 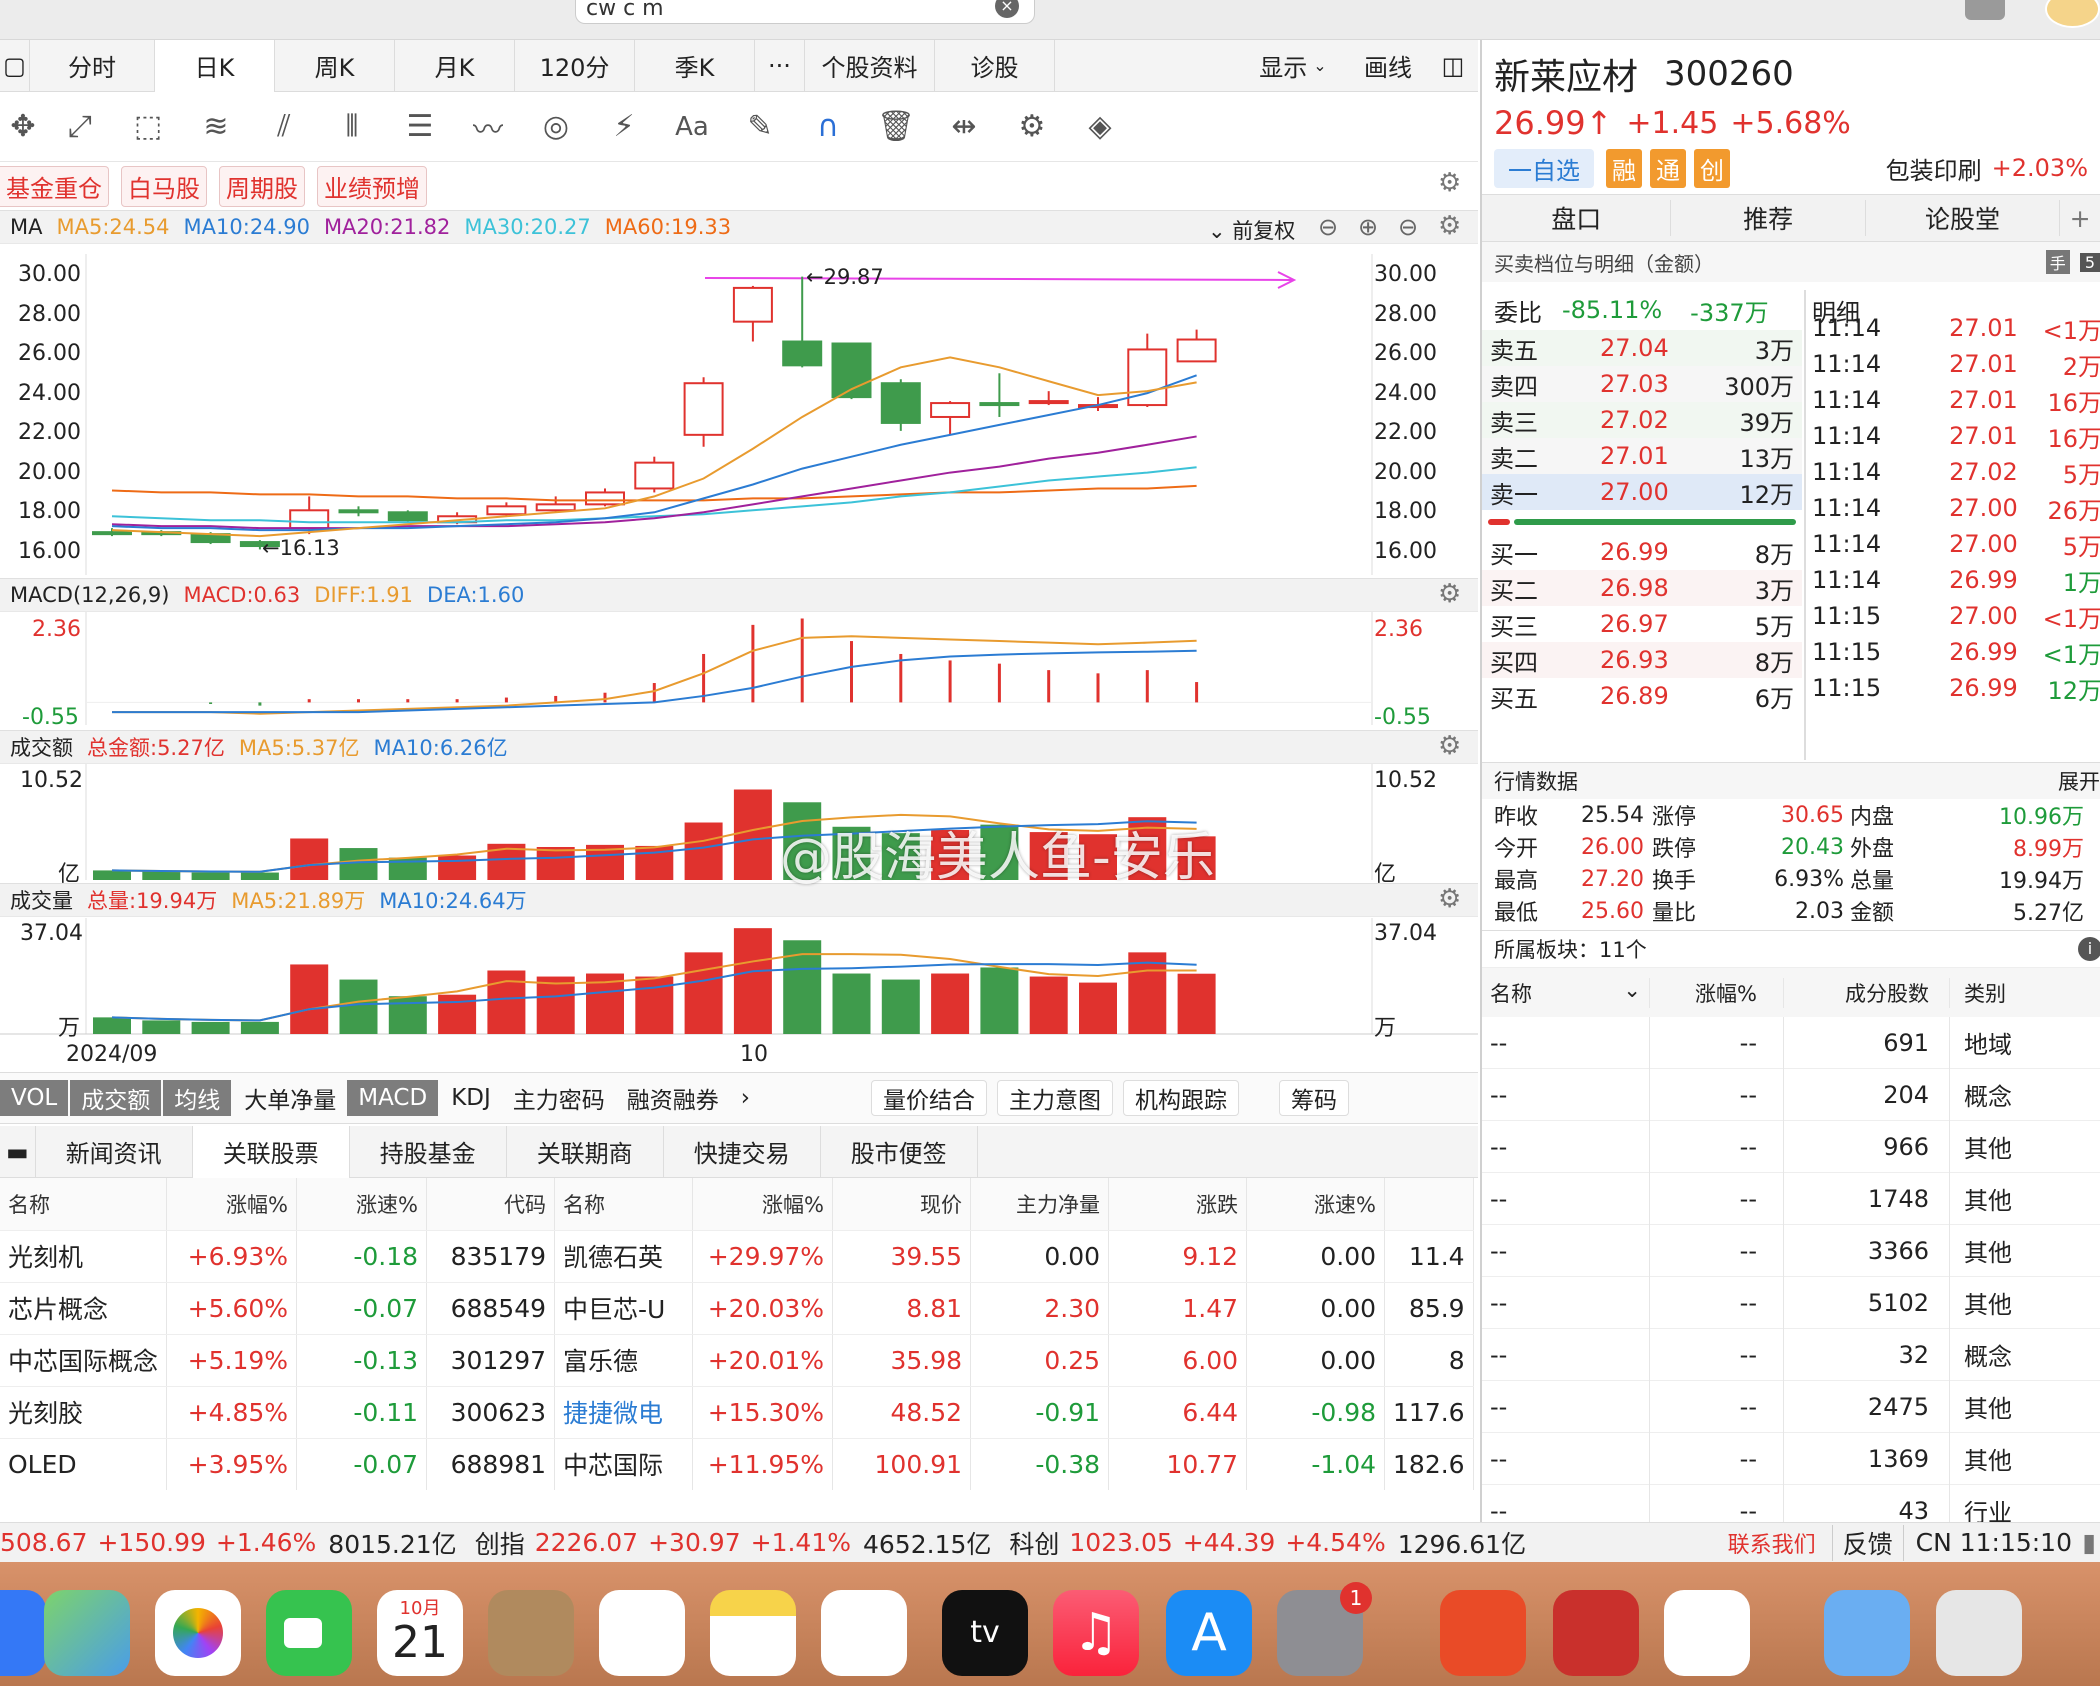 What do you see at coordinates (455, 65) in the screenshot?
I see `tab-monthly: 月K` at bounding box center [455, 65].